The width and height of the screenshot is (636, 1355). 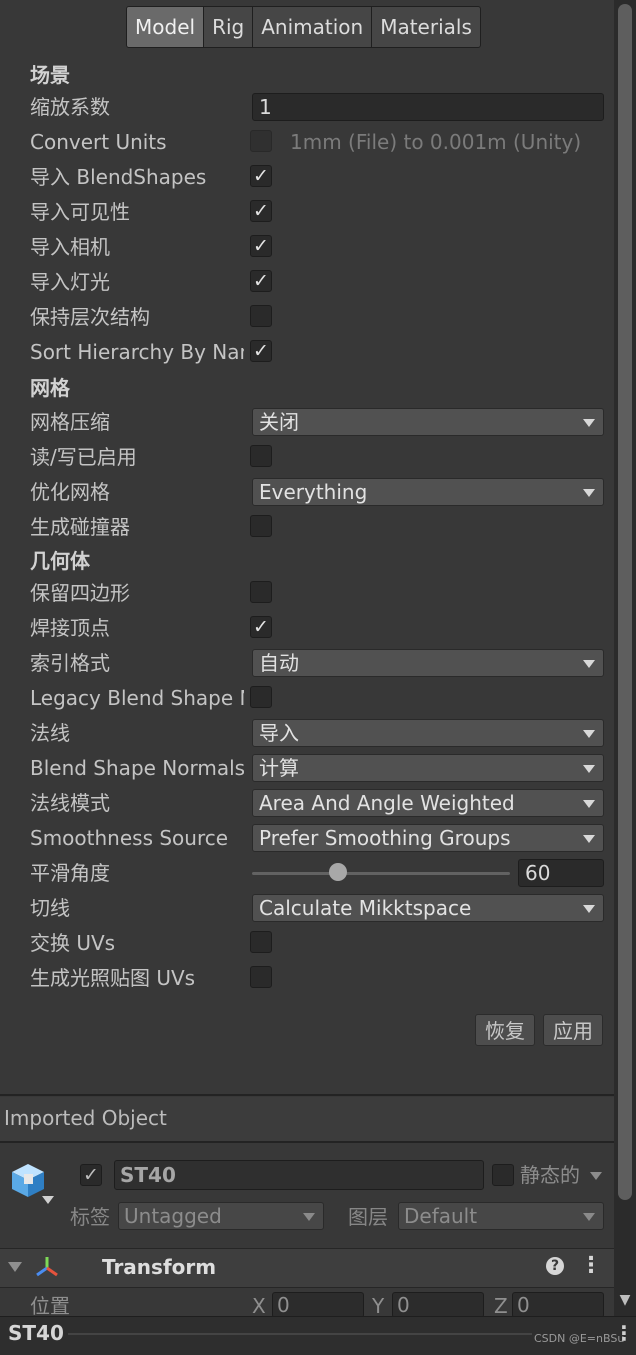 What do you see at coordinates (428, 733) in the screenshot?
I see `normals-dropdown: 导入` at bounding box center [428, 733].